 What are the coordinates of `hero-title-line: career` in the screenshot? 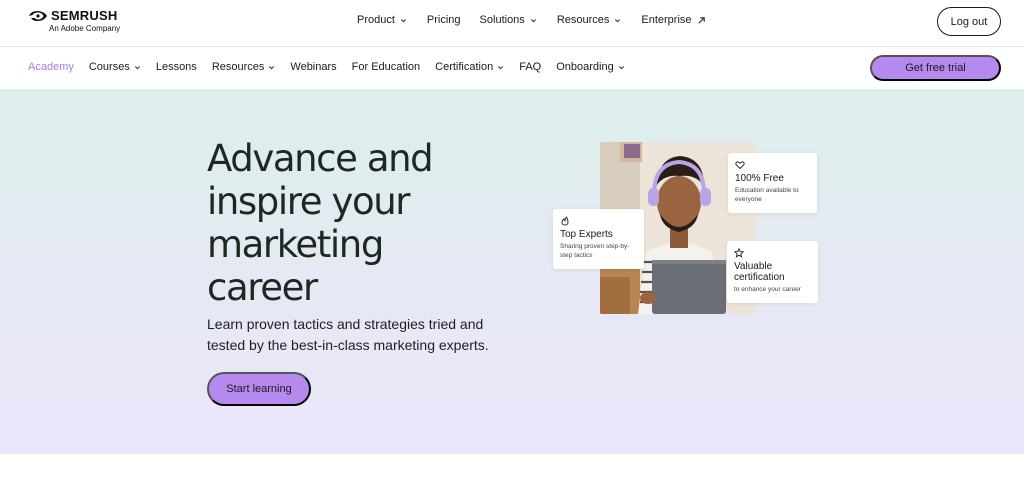 It's located at (262, 287).